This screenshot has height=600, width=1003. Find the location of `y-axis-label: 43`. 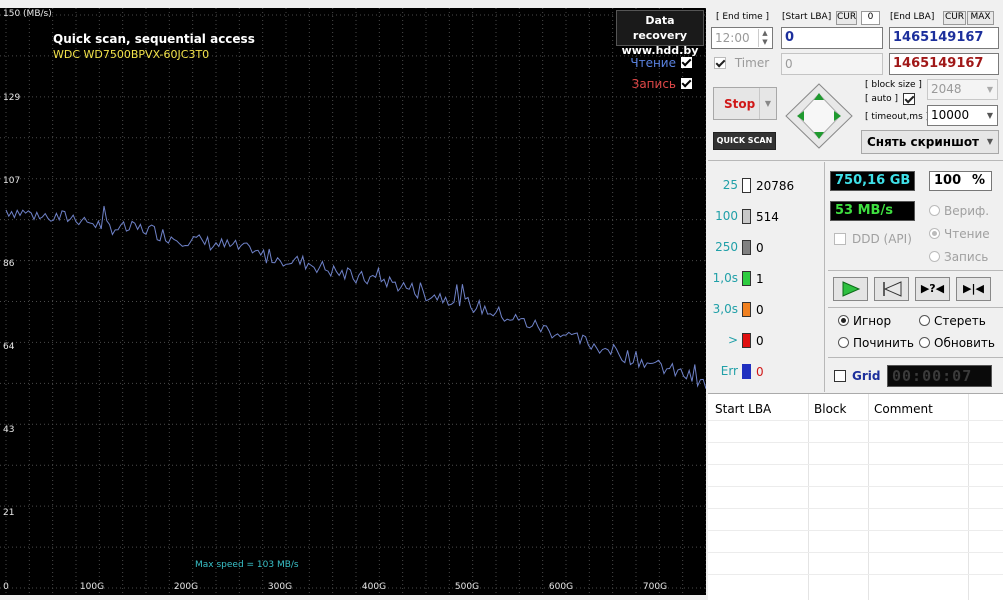

y-axis-label: 43 is located at coordinates (9, 430).